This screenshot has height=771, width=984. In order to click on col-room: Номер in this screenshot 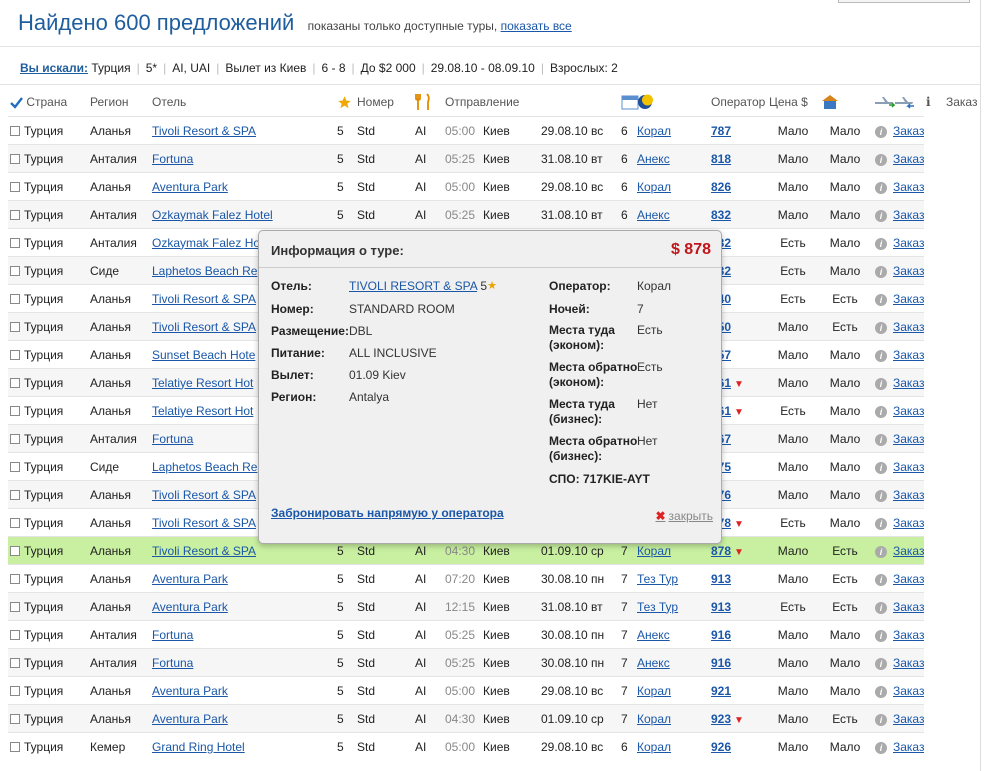, I will do `click(384, 102)`.